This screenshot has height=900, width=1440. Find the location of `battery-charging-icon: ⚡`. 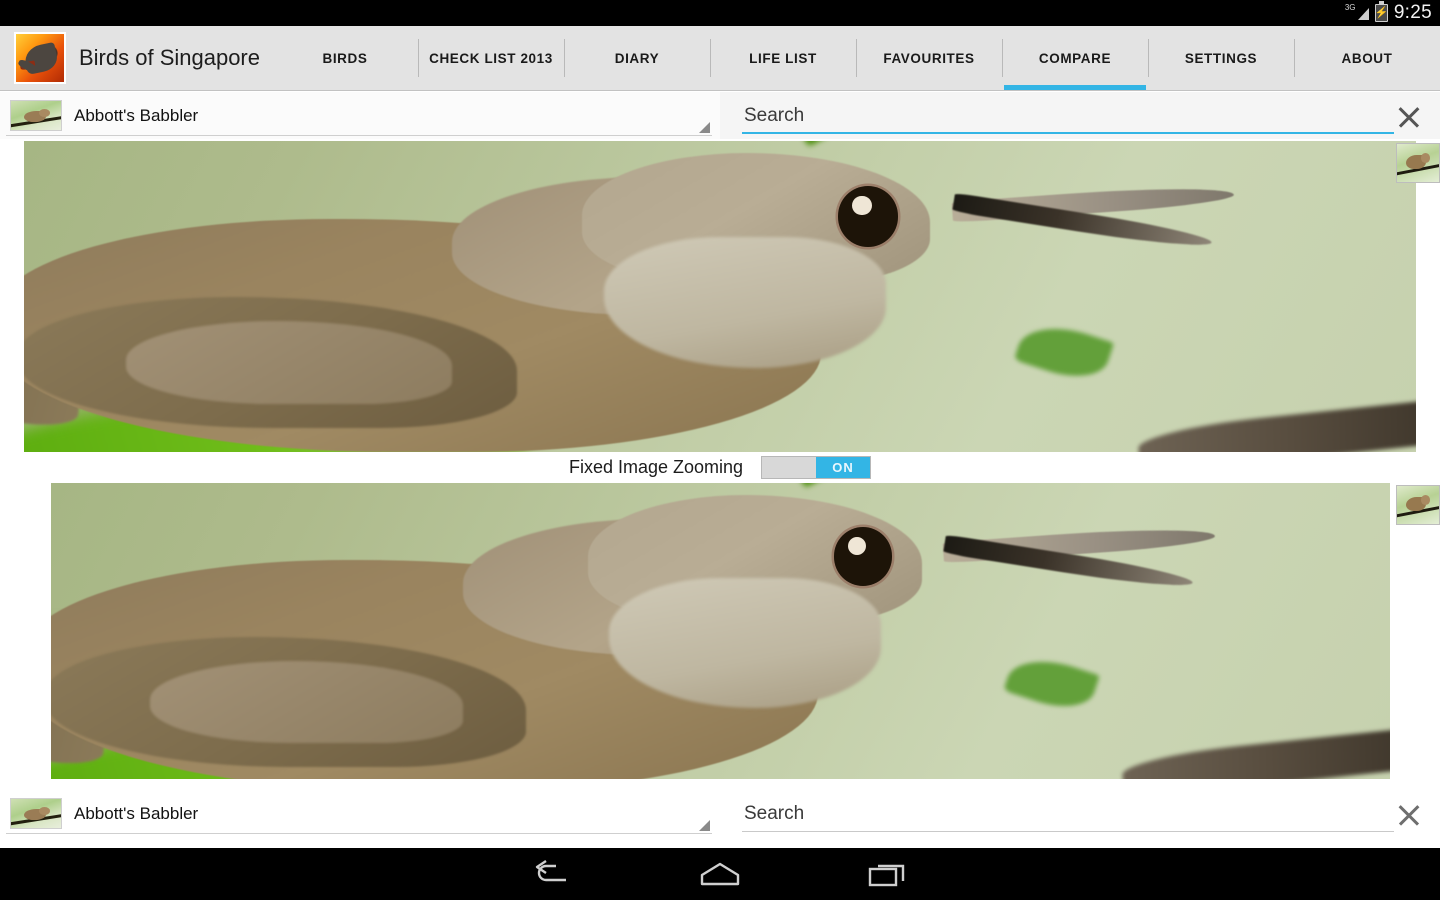

battery-charging-icon: ⚡ is located at coordinates (1381, 11).